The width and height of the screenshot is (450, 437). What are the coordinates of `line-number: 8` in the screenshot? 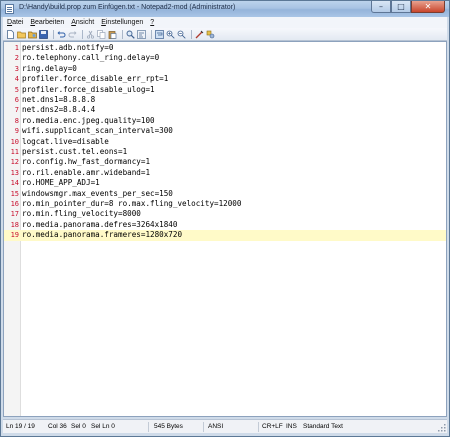 It's located at (16, 120).